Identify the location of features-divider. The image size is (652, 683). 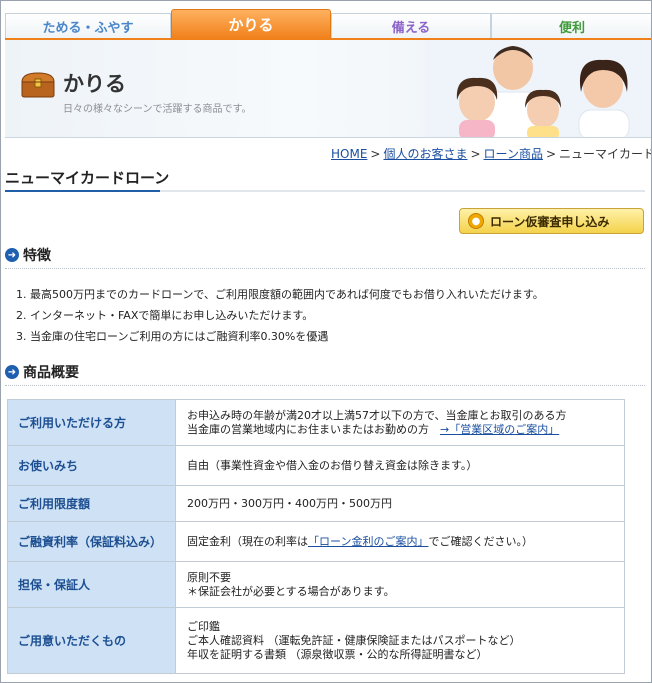
(325, 268).